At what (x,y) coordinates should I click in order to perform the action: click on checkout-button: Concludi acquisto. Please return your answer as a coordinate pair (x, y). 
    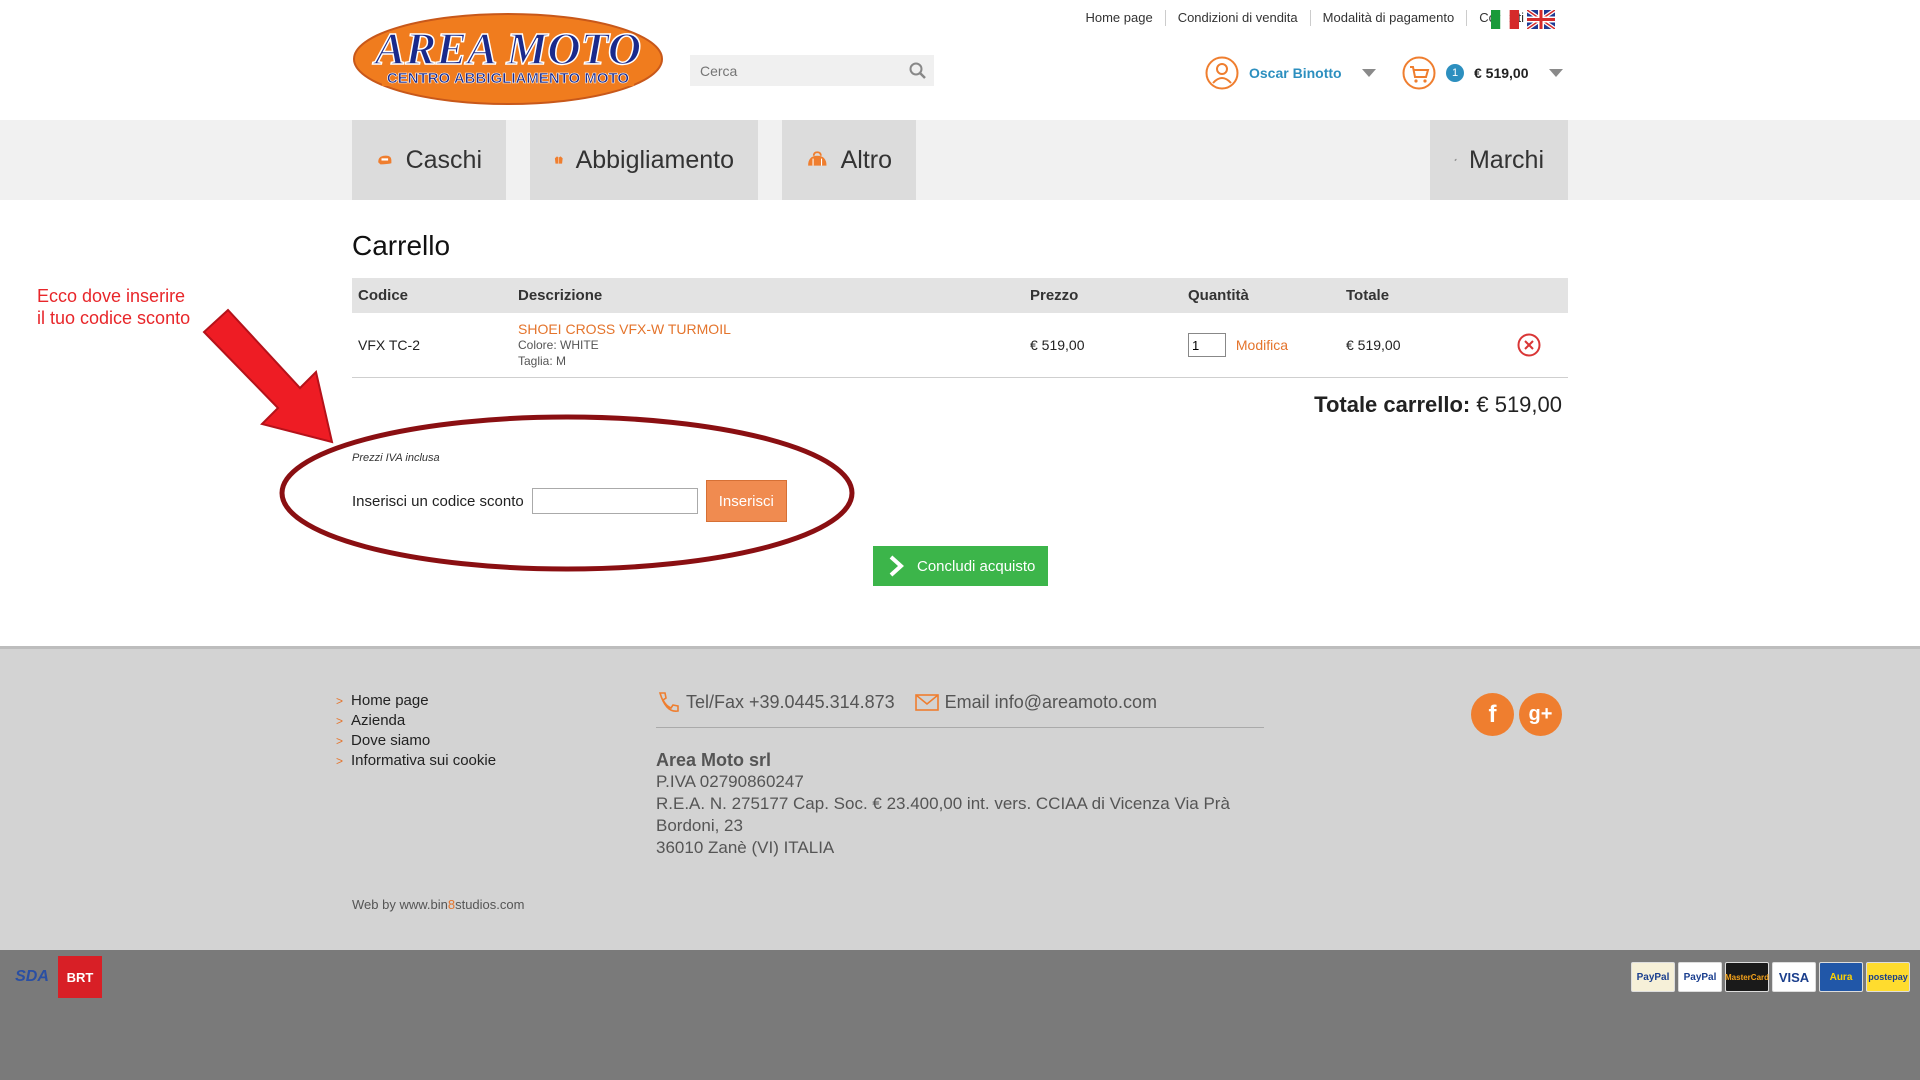
    Looking at the image, I should click on (960, 566).